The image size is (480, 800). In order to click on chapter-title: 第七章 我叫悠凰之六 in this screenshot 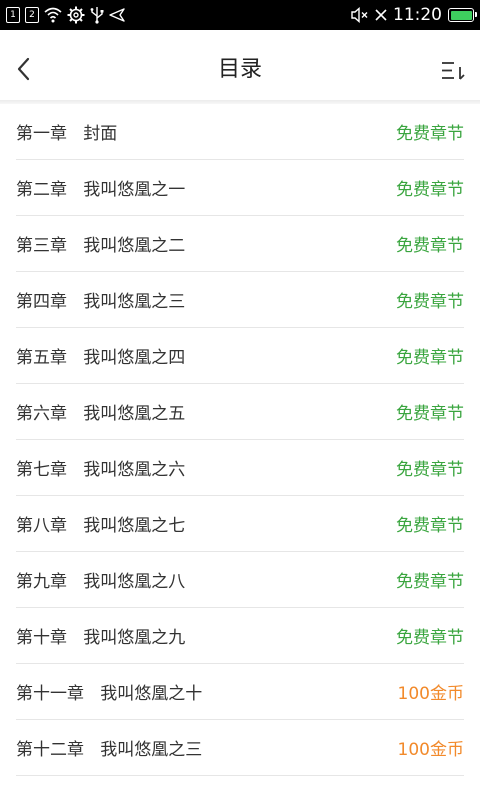, I will do `click(101, 470)`.